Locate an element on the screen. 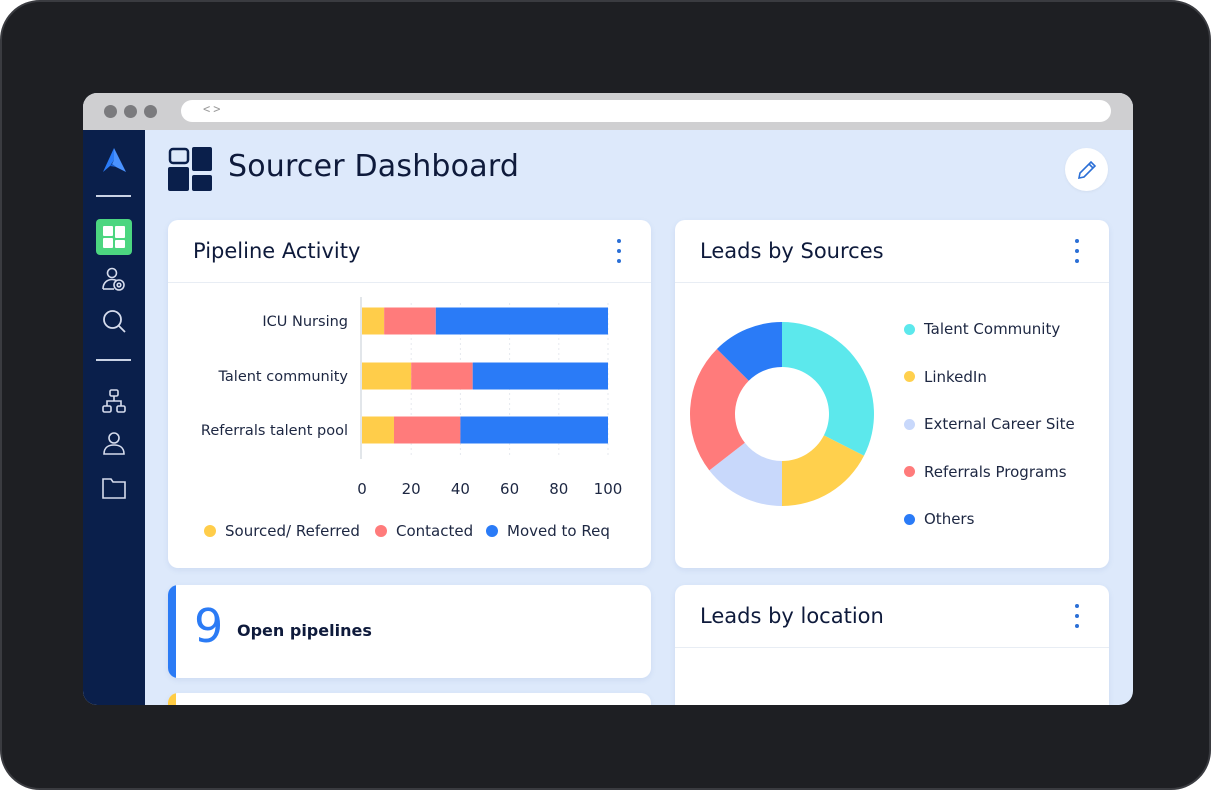  open-pipelines-label: Open pipelines is located at coordinates (304, 630).